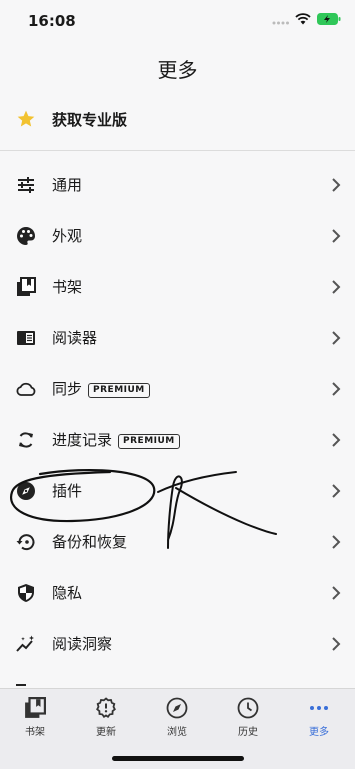 The height and width of the screenshot is (769, 355). What do you see at coordinates (248, 732) in the screenshot?
I see `tab-label: 历史` at bounding box center [248, 732].